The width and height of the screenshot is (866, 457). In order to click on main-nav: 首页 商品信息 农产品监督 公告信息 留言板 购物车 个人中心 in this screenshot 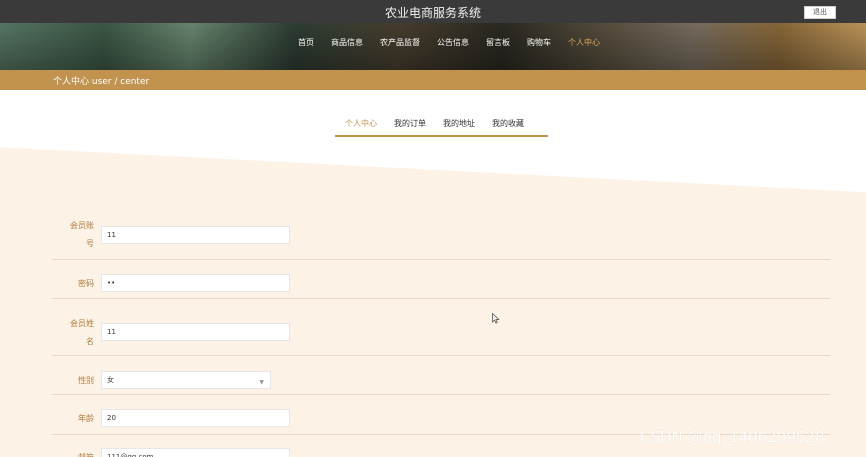, I will do `click(457, 42)`.